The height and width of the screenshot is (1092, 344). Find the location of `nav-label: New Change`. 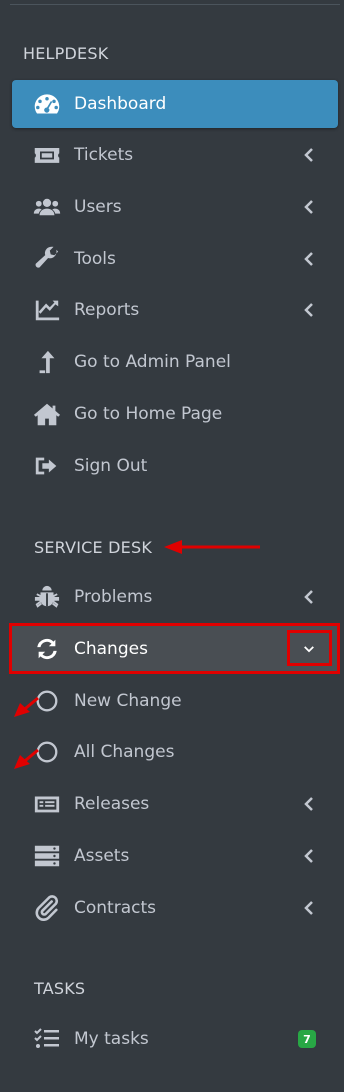

nav-label: New Change is located at coordinates (128, 701).